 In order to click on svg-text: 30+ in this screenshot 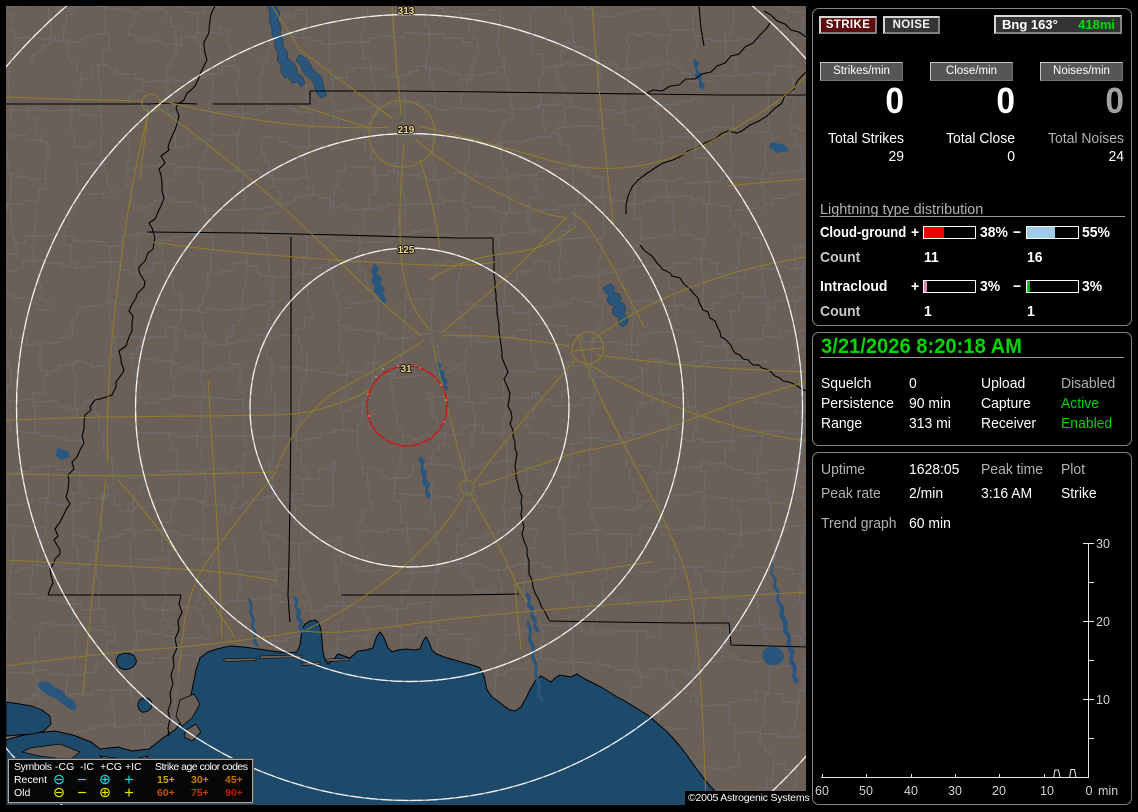, I will do `click(200, 780)`.